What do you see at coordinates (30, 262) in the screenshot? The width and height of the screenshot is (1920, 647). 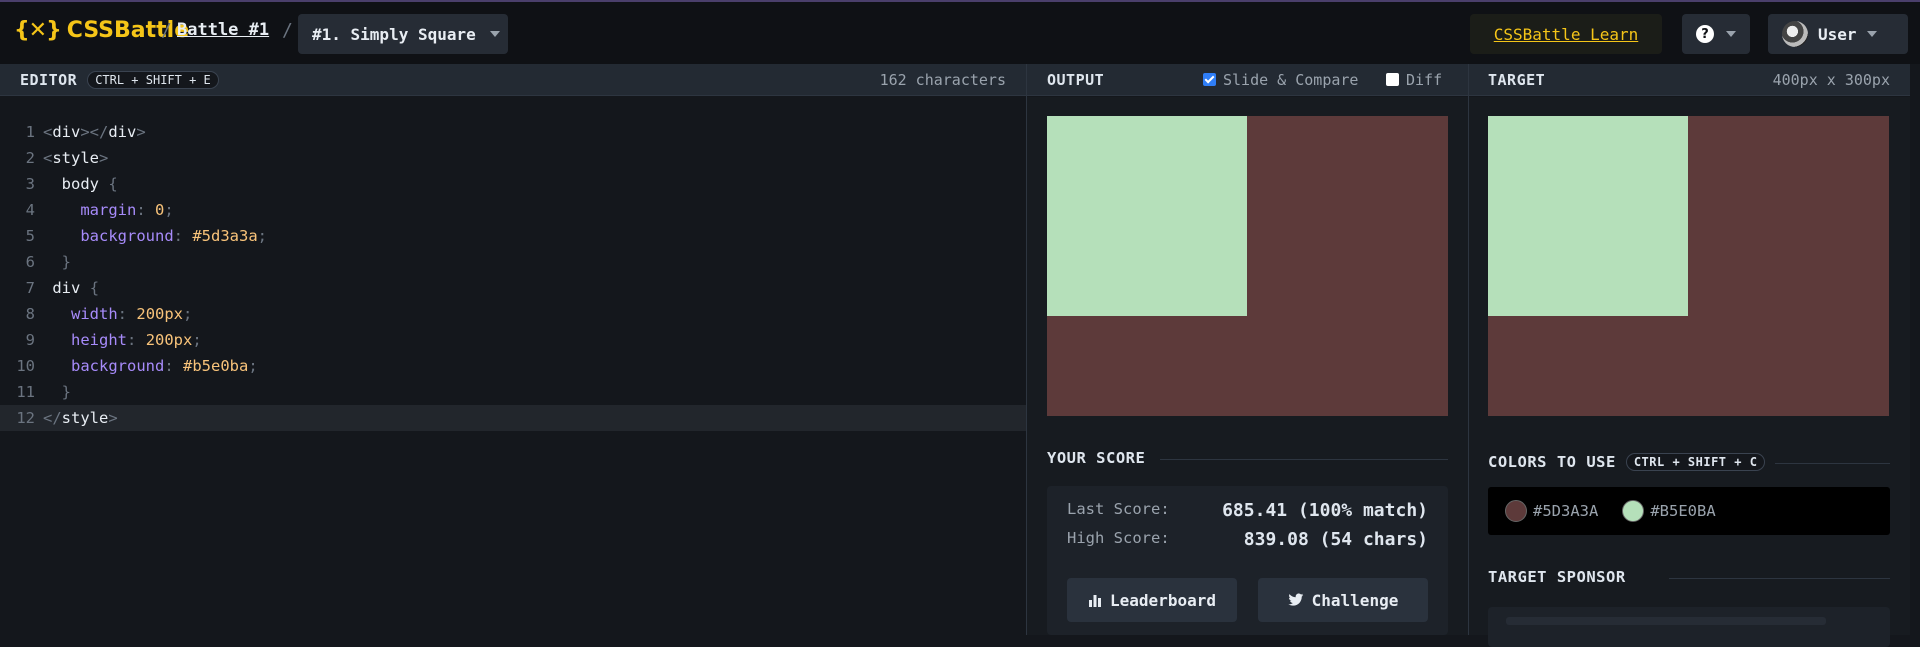 I see `line-number: 6` at bounding box center [30, 262].